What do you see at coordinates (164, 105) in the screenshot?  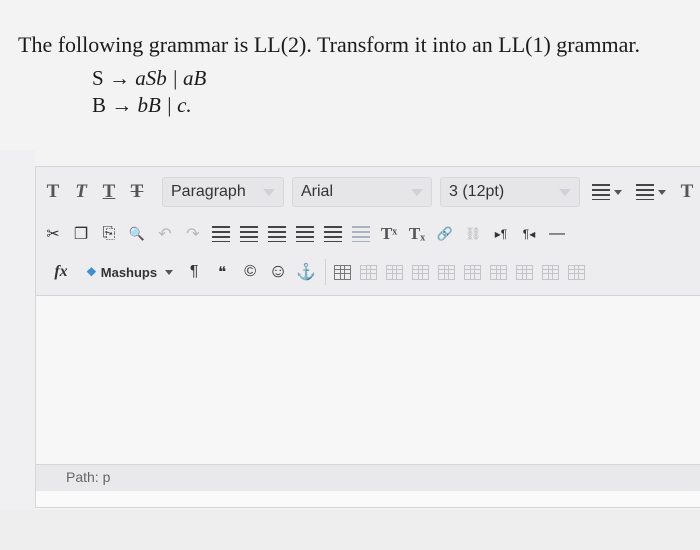 I see `production-b-rhs: bB | c.` at bounding box center [164, 105].